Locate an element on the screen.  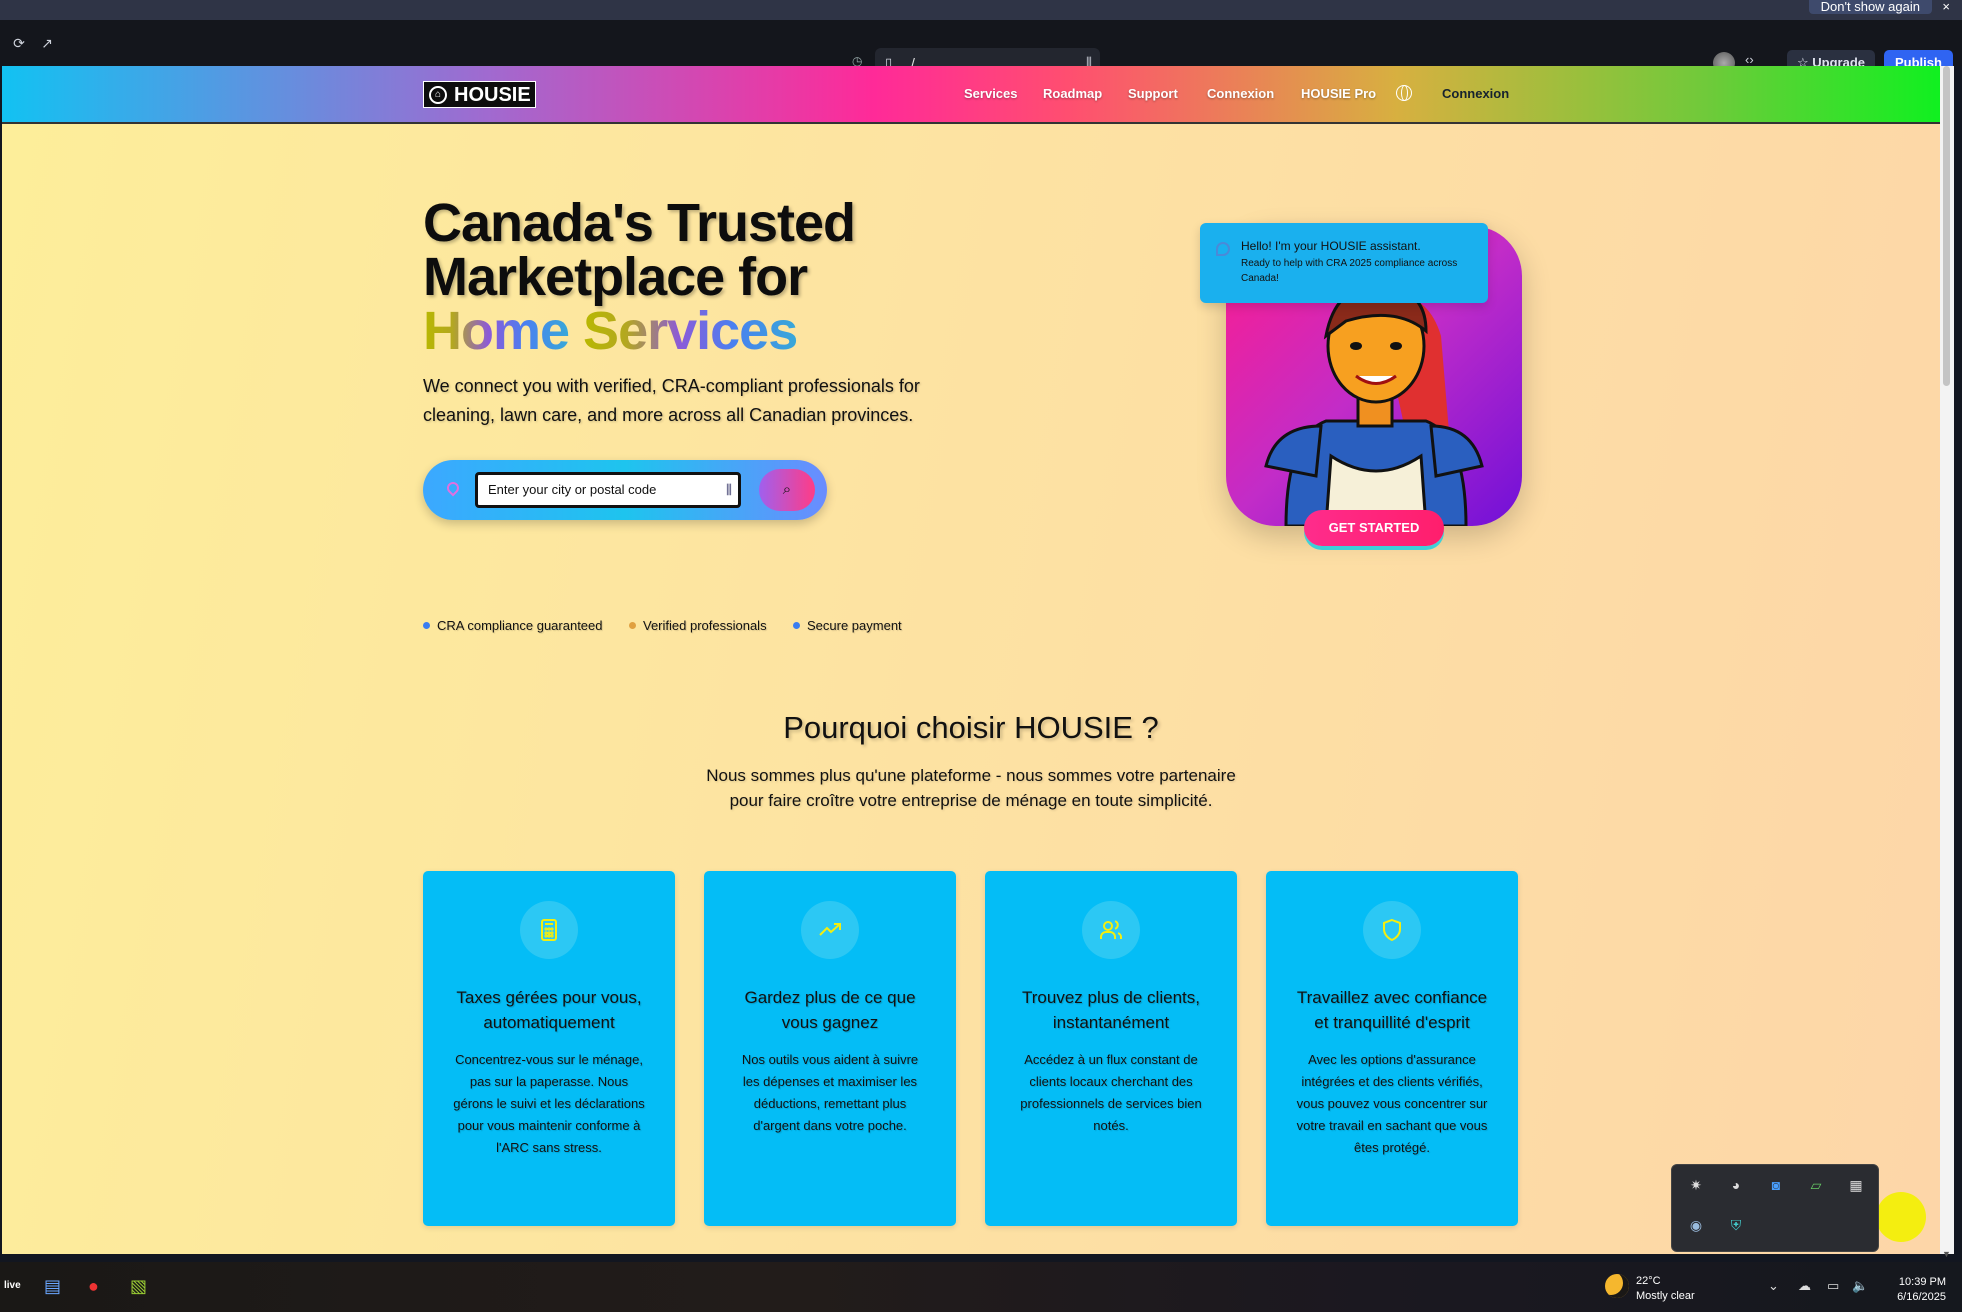
refresh-icon: ⟳ is located at coordinates (19, 43).